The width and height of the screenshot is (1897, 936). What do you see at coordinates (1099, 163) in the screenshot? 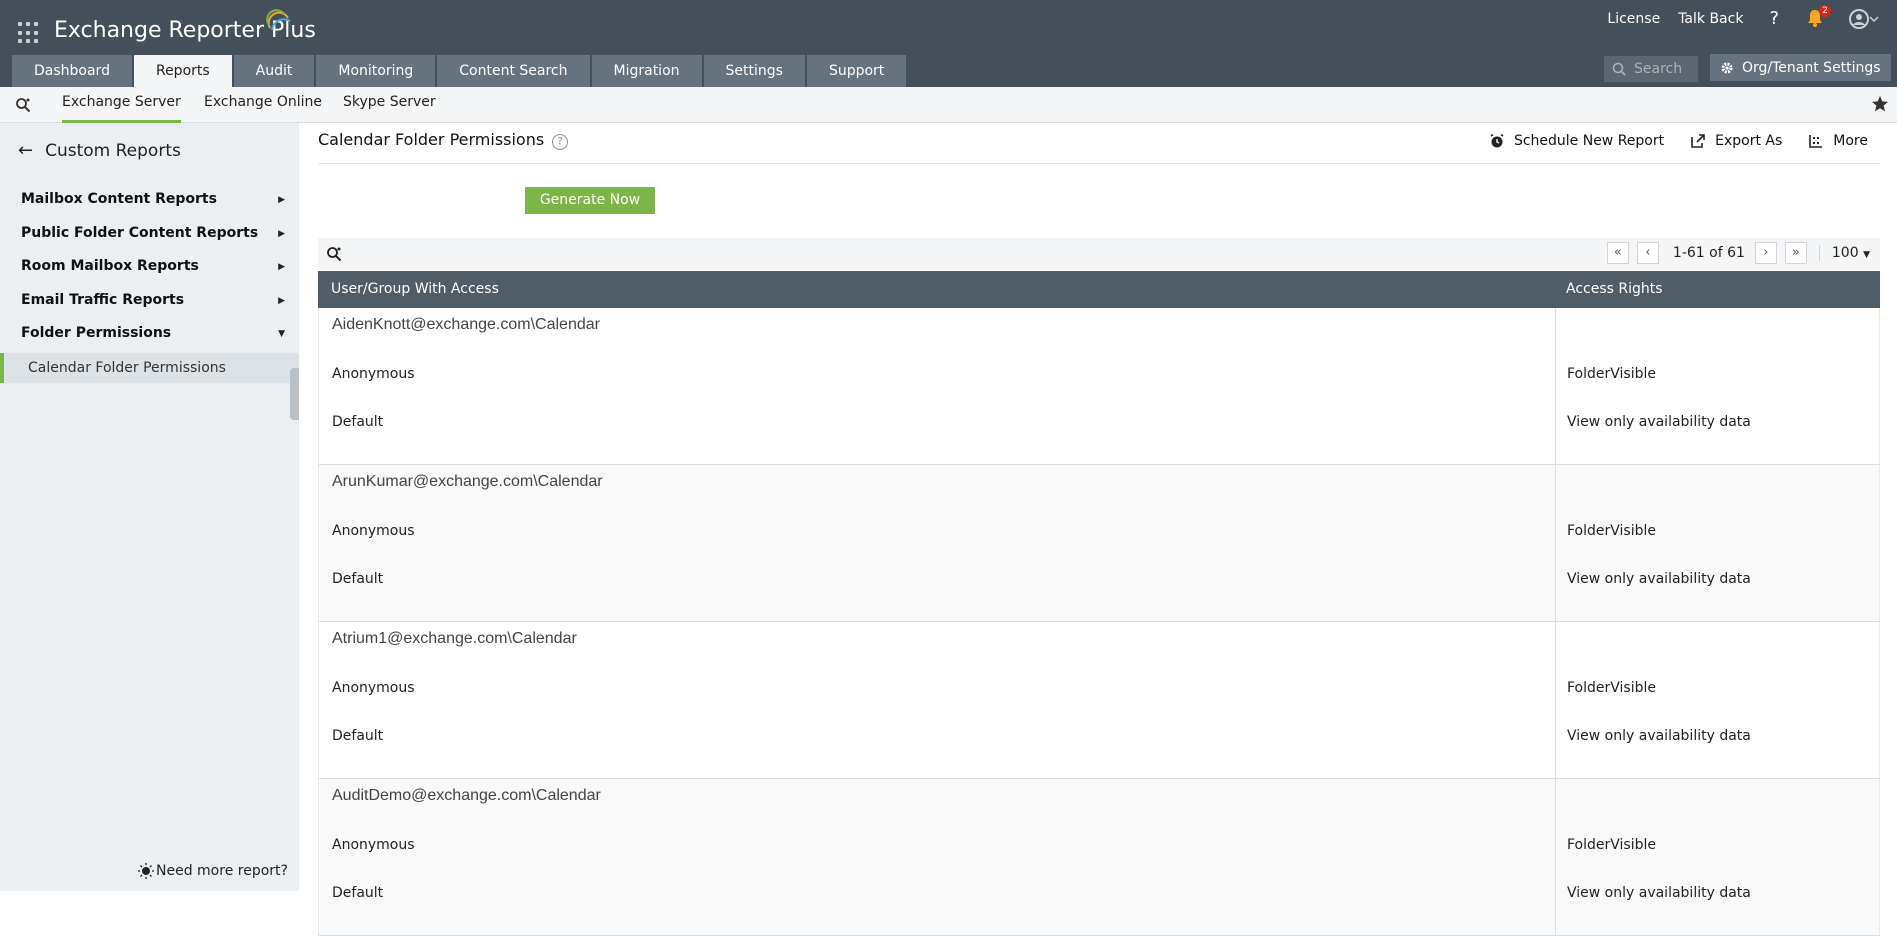
I see `title-divider` at bounding box center [1099, 163].